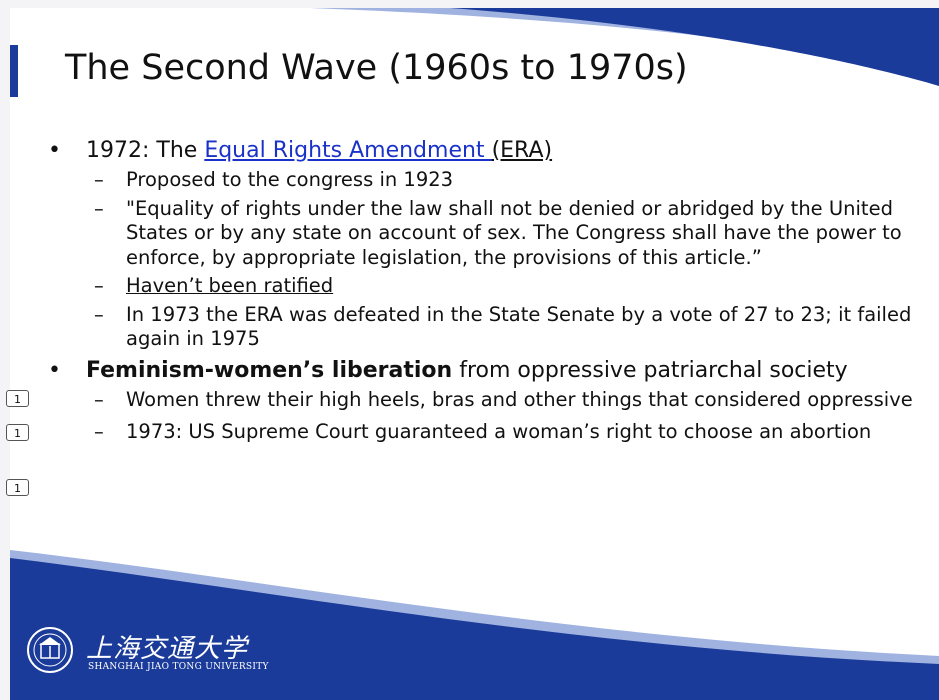  Describe the element at coordinates (269, 370) in the screenshot. I see `feminism-bold-label: Feminism-women’s liberation` at that location.